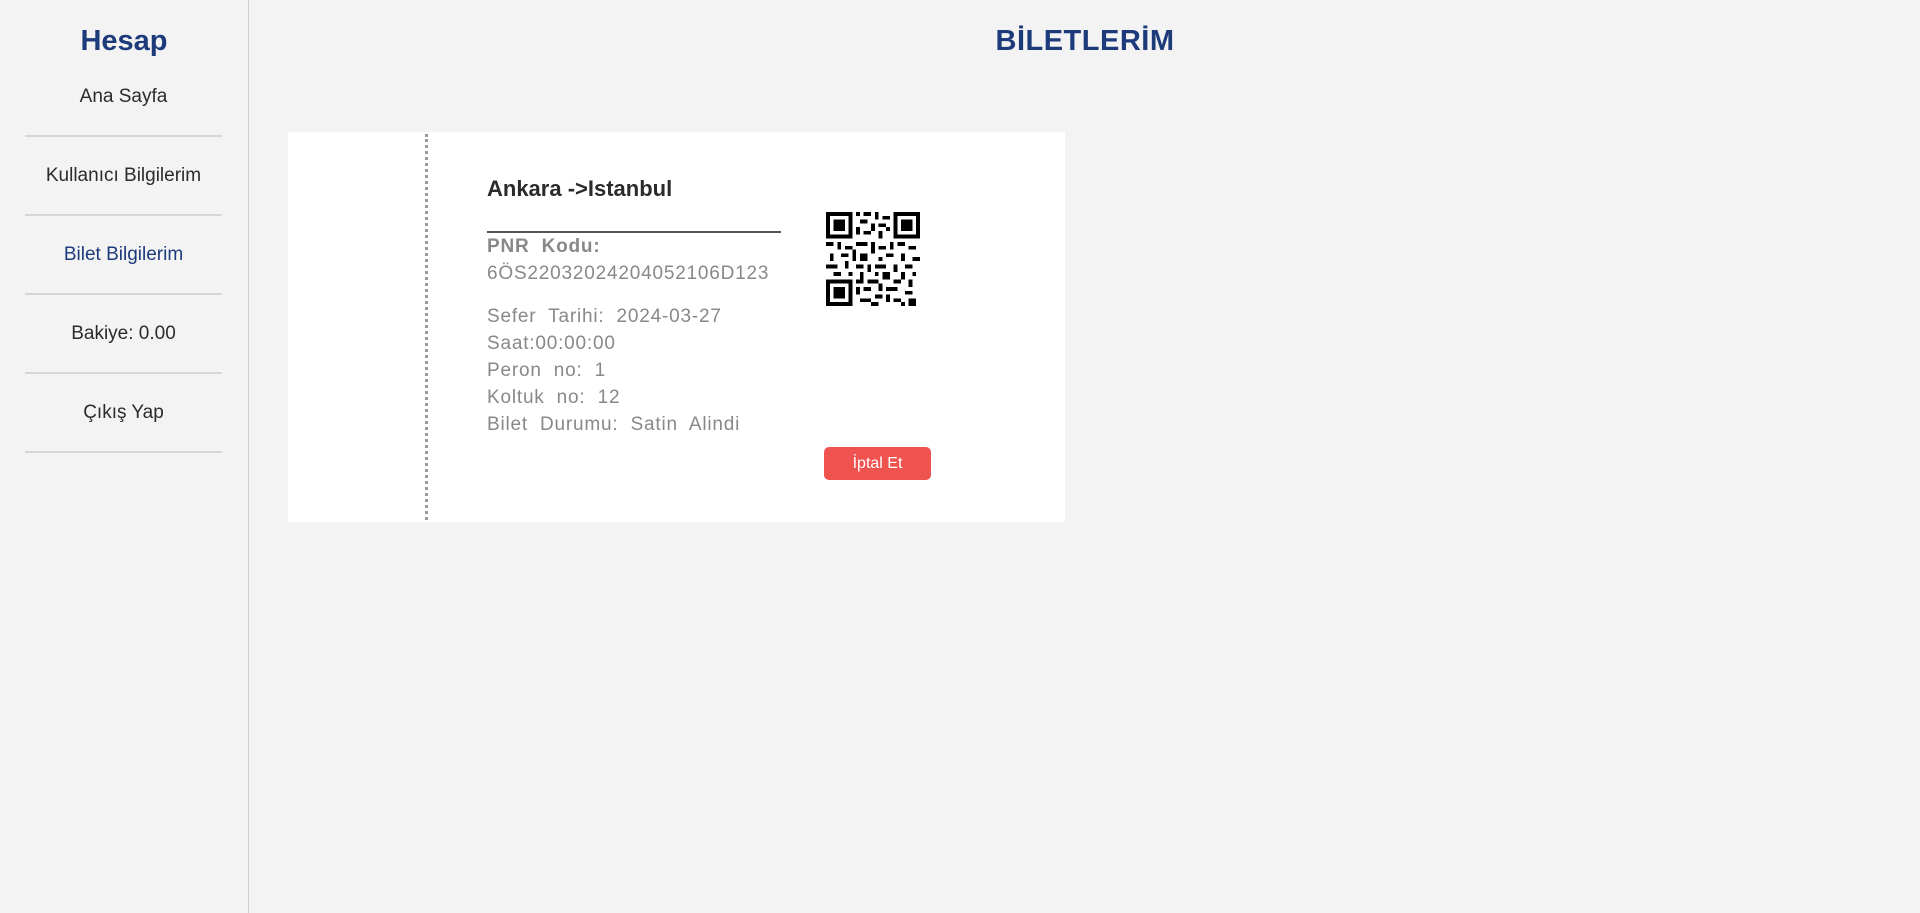 The width and height of the screenshot is (1920, 913). What do you see at coordinates (544, 246) in the screenshot?
I see `pnr-label: PNR Kodu:` at bounding box center [544, 246].